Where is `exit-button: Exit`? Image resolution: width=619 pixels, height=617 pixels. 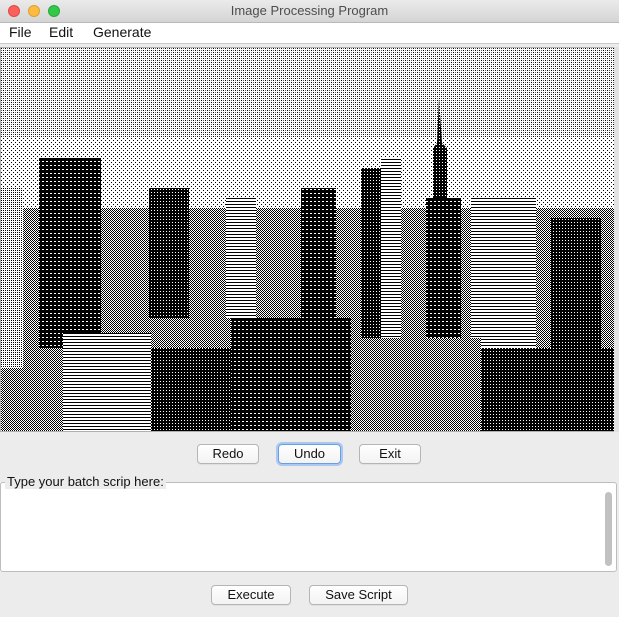
exit-button: Exit is located at coordinates (390, 454).